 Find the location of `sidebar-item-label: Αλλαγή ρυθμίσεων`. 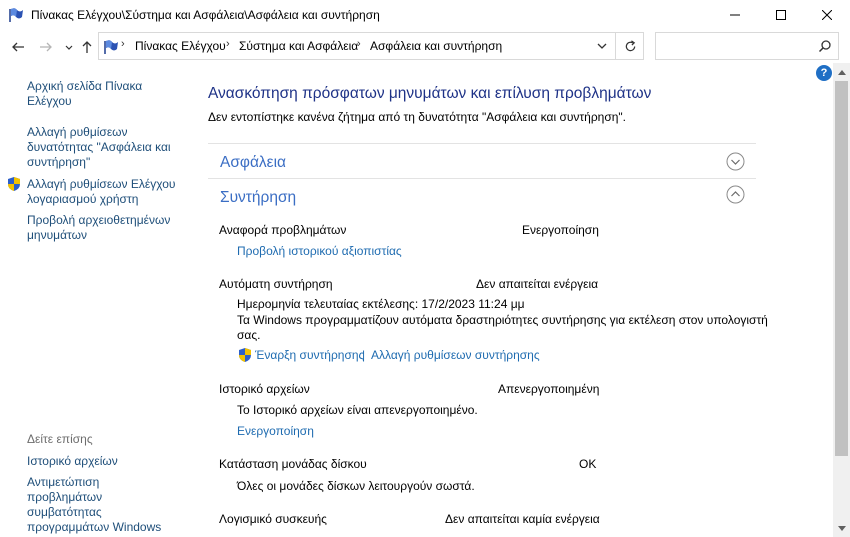

sidebar-item-label: Αλλαγή ρυθμίσεων is located at coordinates (77, 132).